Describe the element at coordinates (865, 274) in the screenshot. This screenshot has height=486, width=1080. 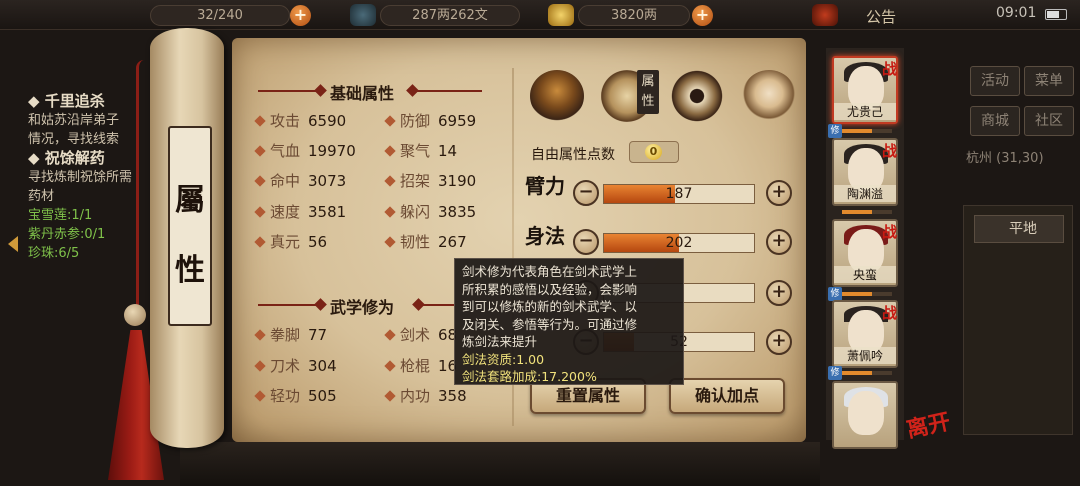
I see `party-member-name: 央蛮` at that location.